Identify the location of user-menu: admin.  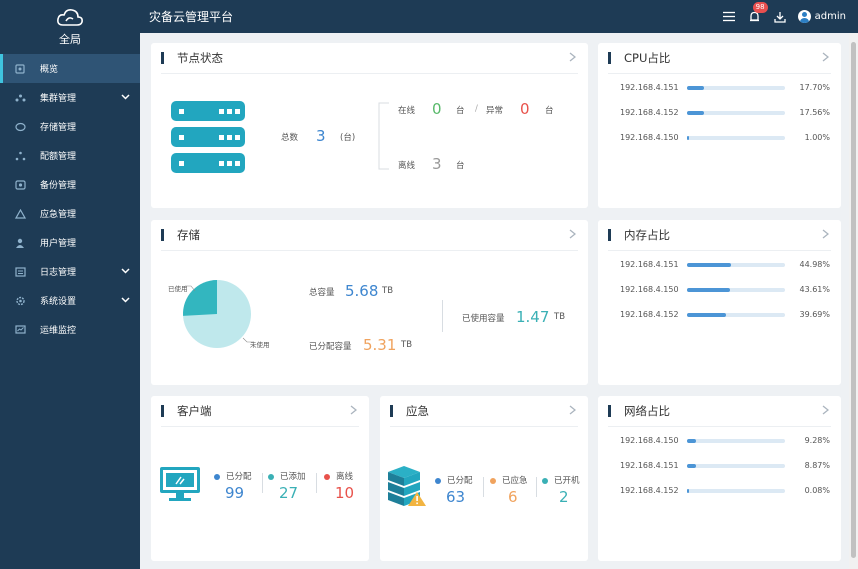
(821, 16).